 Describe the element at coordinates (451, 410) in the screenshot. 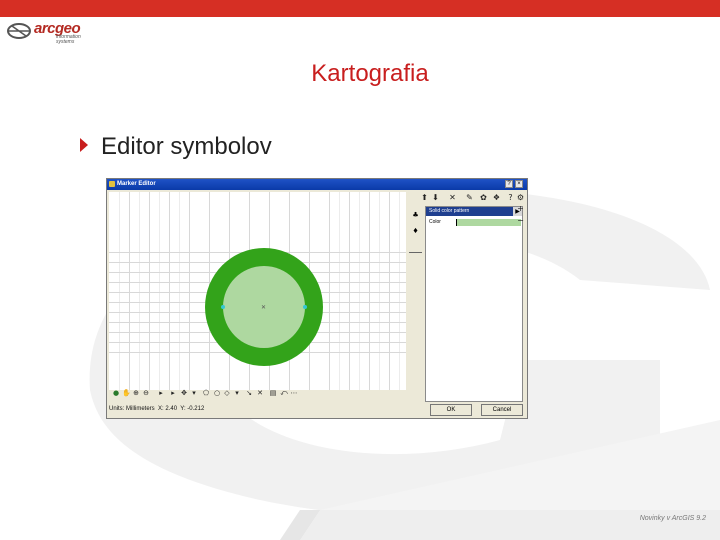

I see `ok-button: OK` at that location.